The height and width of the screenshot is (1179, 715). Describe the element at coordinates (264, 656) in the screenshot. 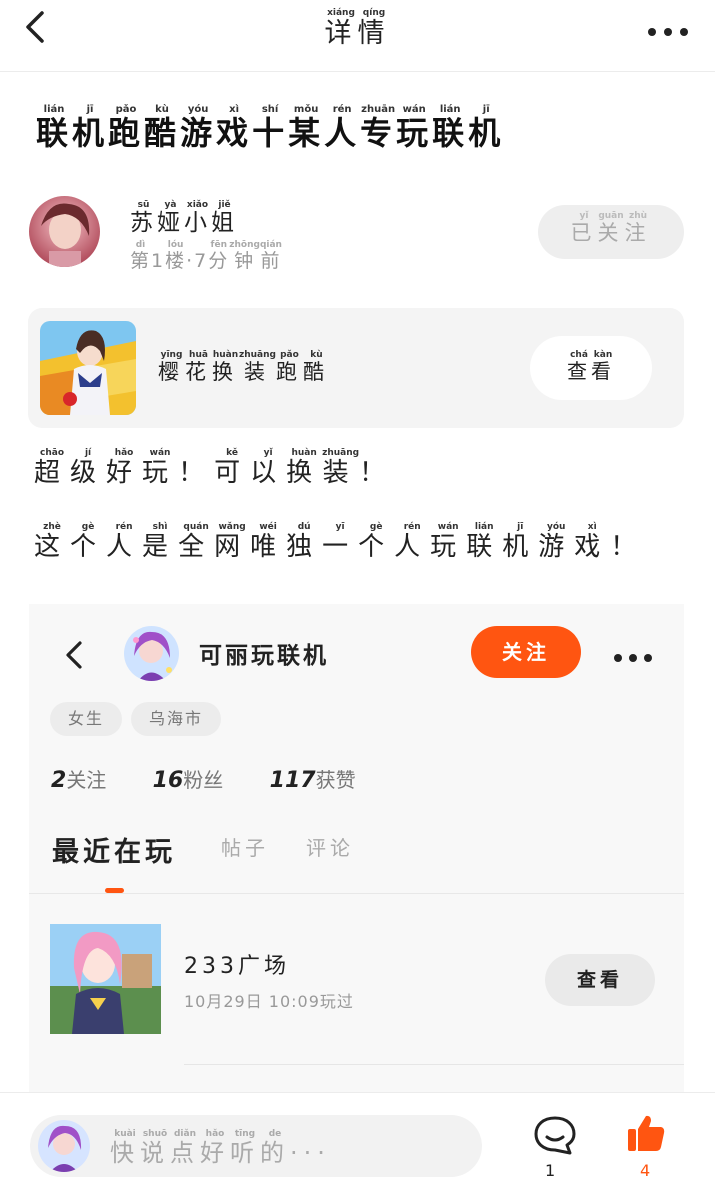

I see `embedded-username: 可丽玩联机` at that location.